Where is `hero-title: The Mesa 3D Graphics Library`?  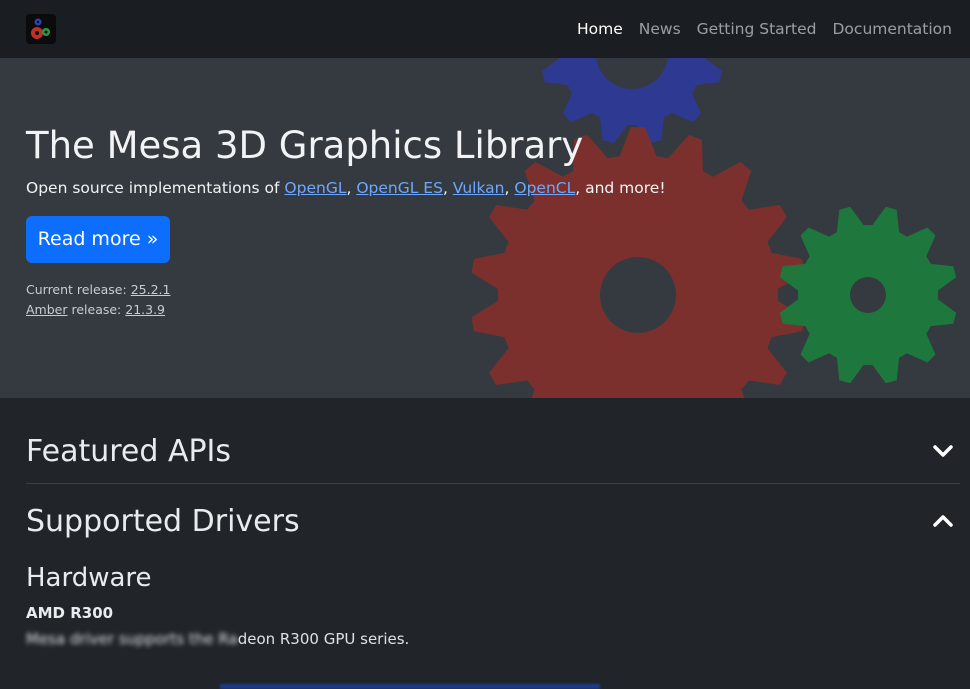 hero-title: The Mesa 3D Graphics Library is located at coordinates (305, 145).